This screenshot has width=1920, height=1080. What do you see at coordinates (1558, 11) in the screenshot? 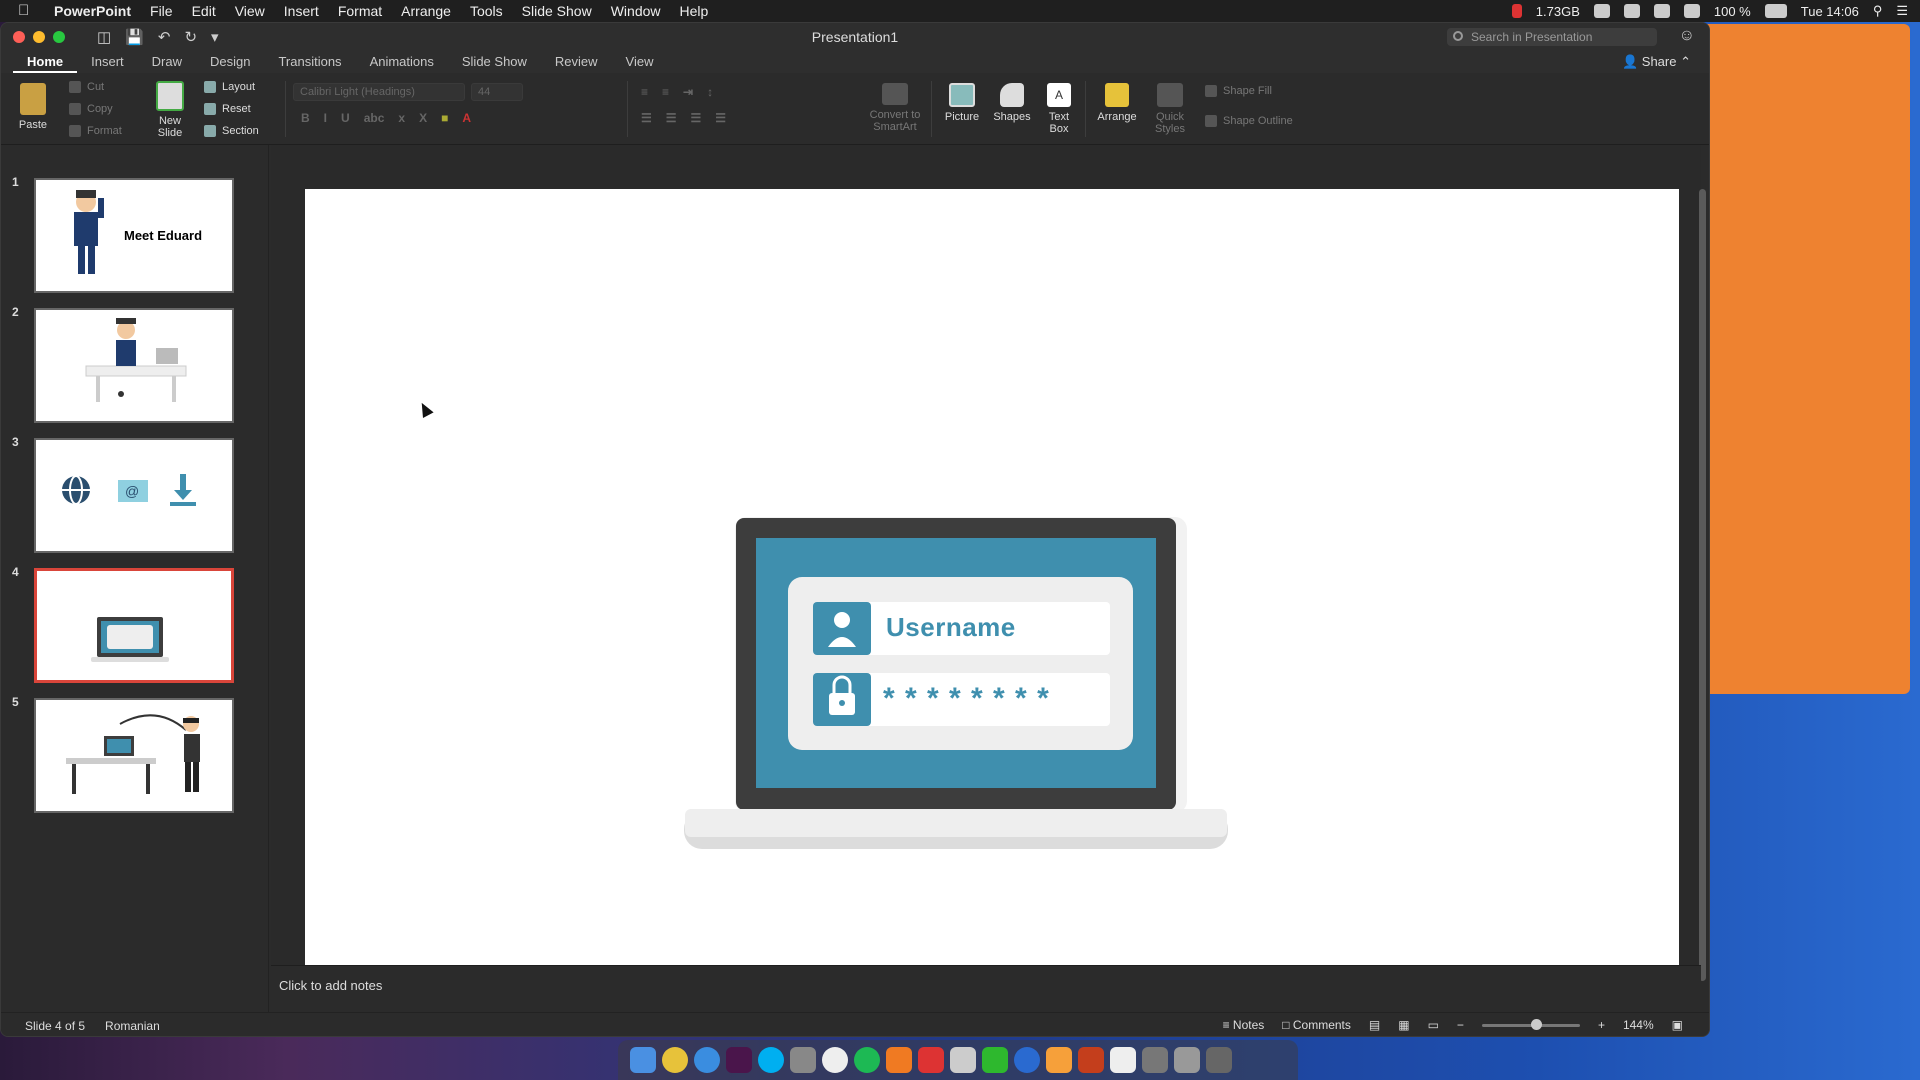
I see `memory-readout: 1.73GB` at bounding box center [1558, 11].